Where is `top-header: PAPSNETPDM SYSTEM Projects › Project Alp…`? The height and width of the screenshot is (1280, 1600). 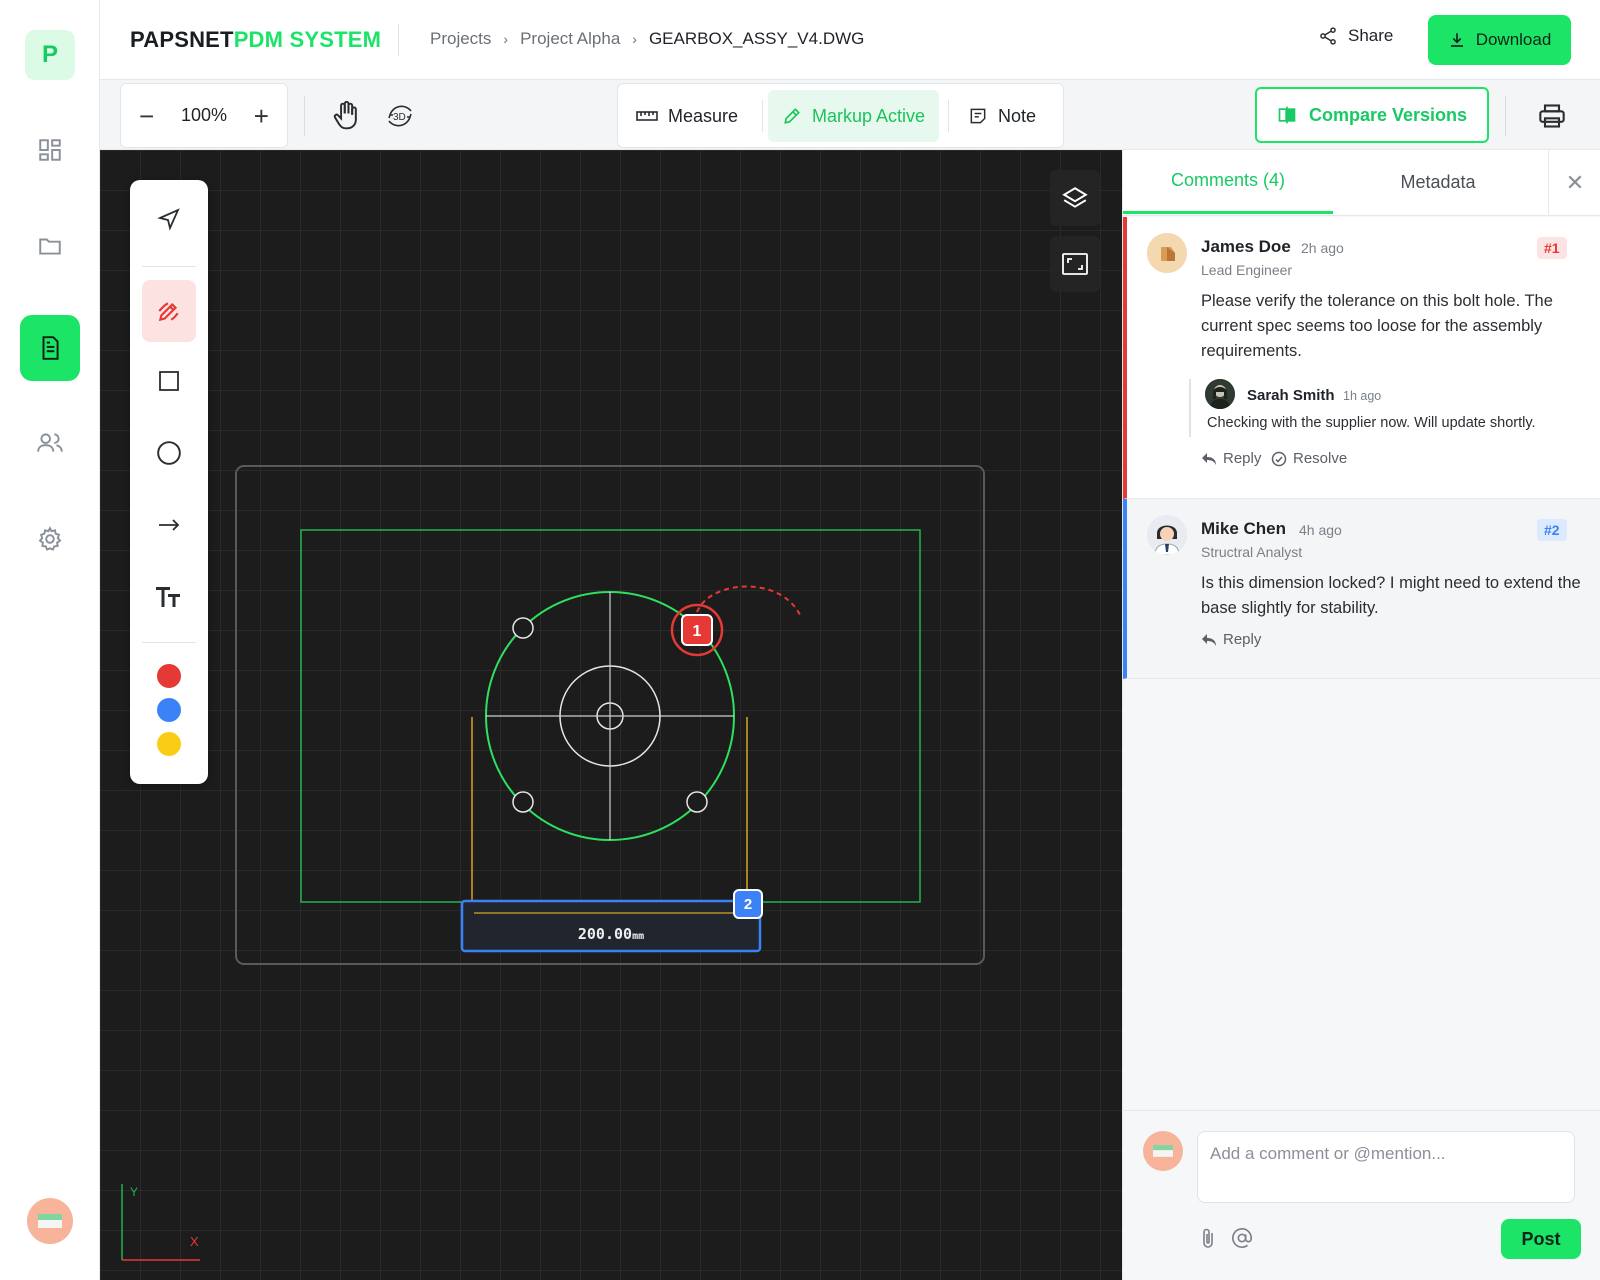 top-header: PAPSNETPDM SYSTEM Projects › Project Alp… is located at coordinates (850, 40).